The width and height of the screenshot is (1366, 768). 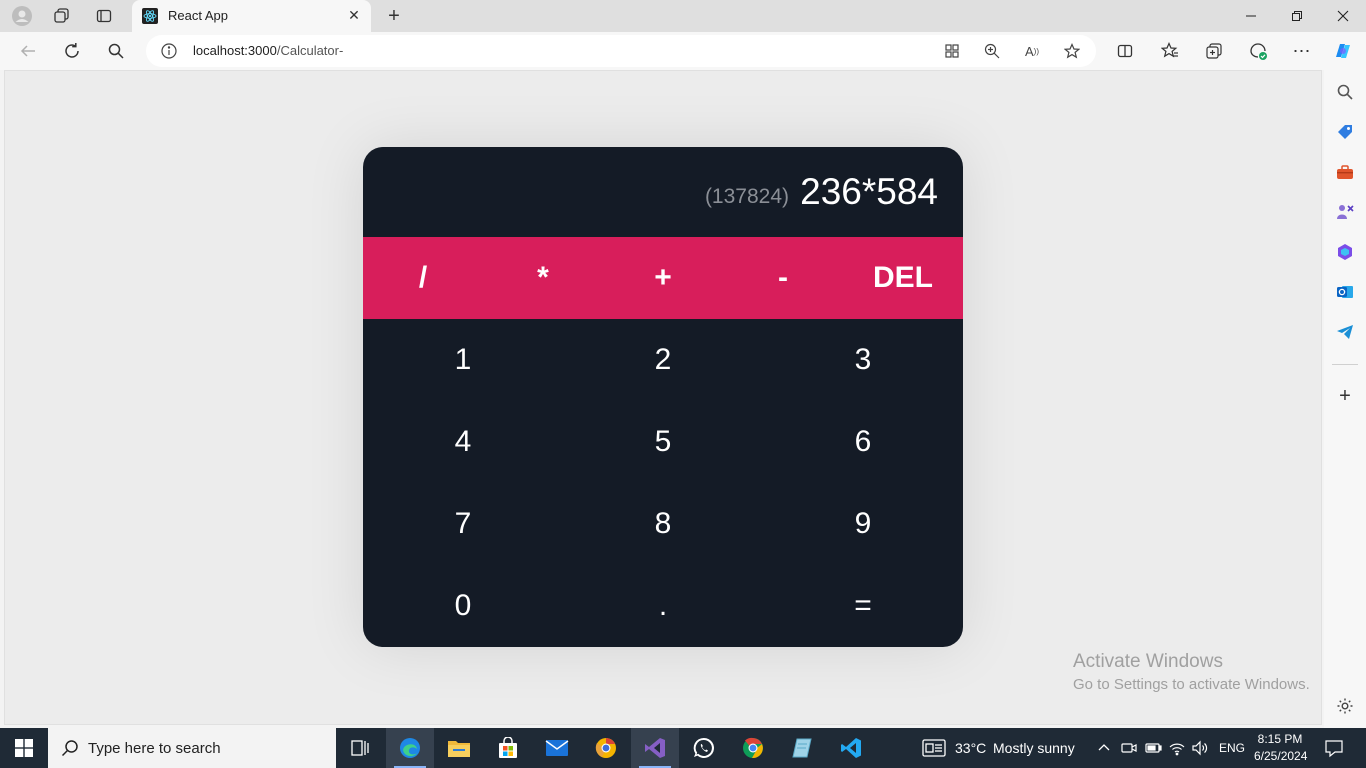 What do you see at coordinates (354, 15) in the screenshot?
I see `close-tab-icon: ✕` at bounding box center [354, 15].